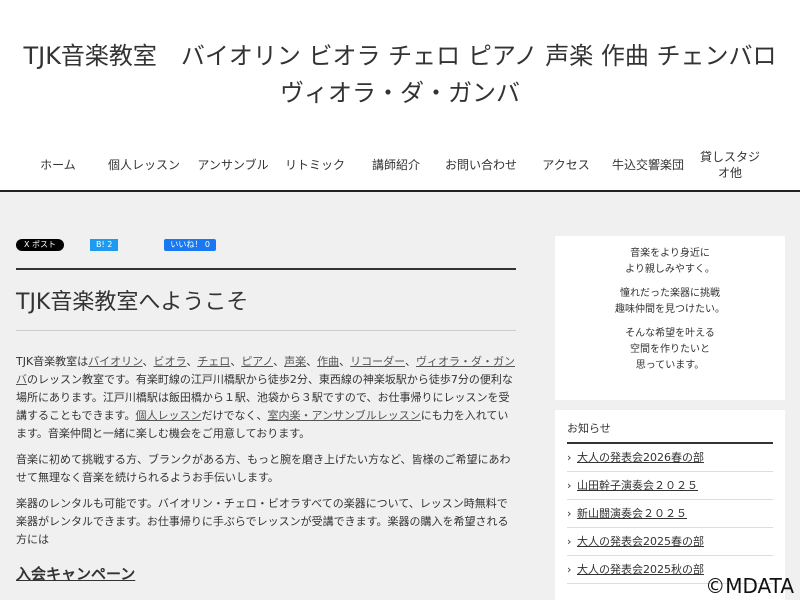 The width and height of the screenshot is (800, 600). Describe the element at coordinates (640, 457) in the screenshot. I see `news-link: 大人の発表会2026春の部` at that location.